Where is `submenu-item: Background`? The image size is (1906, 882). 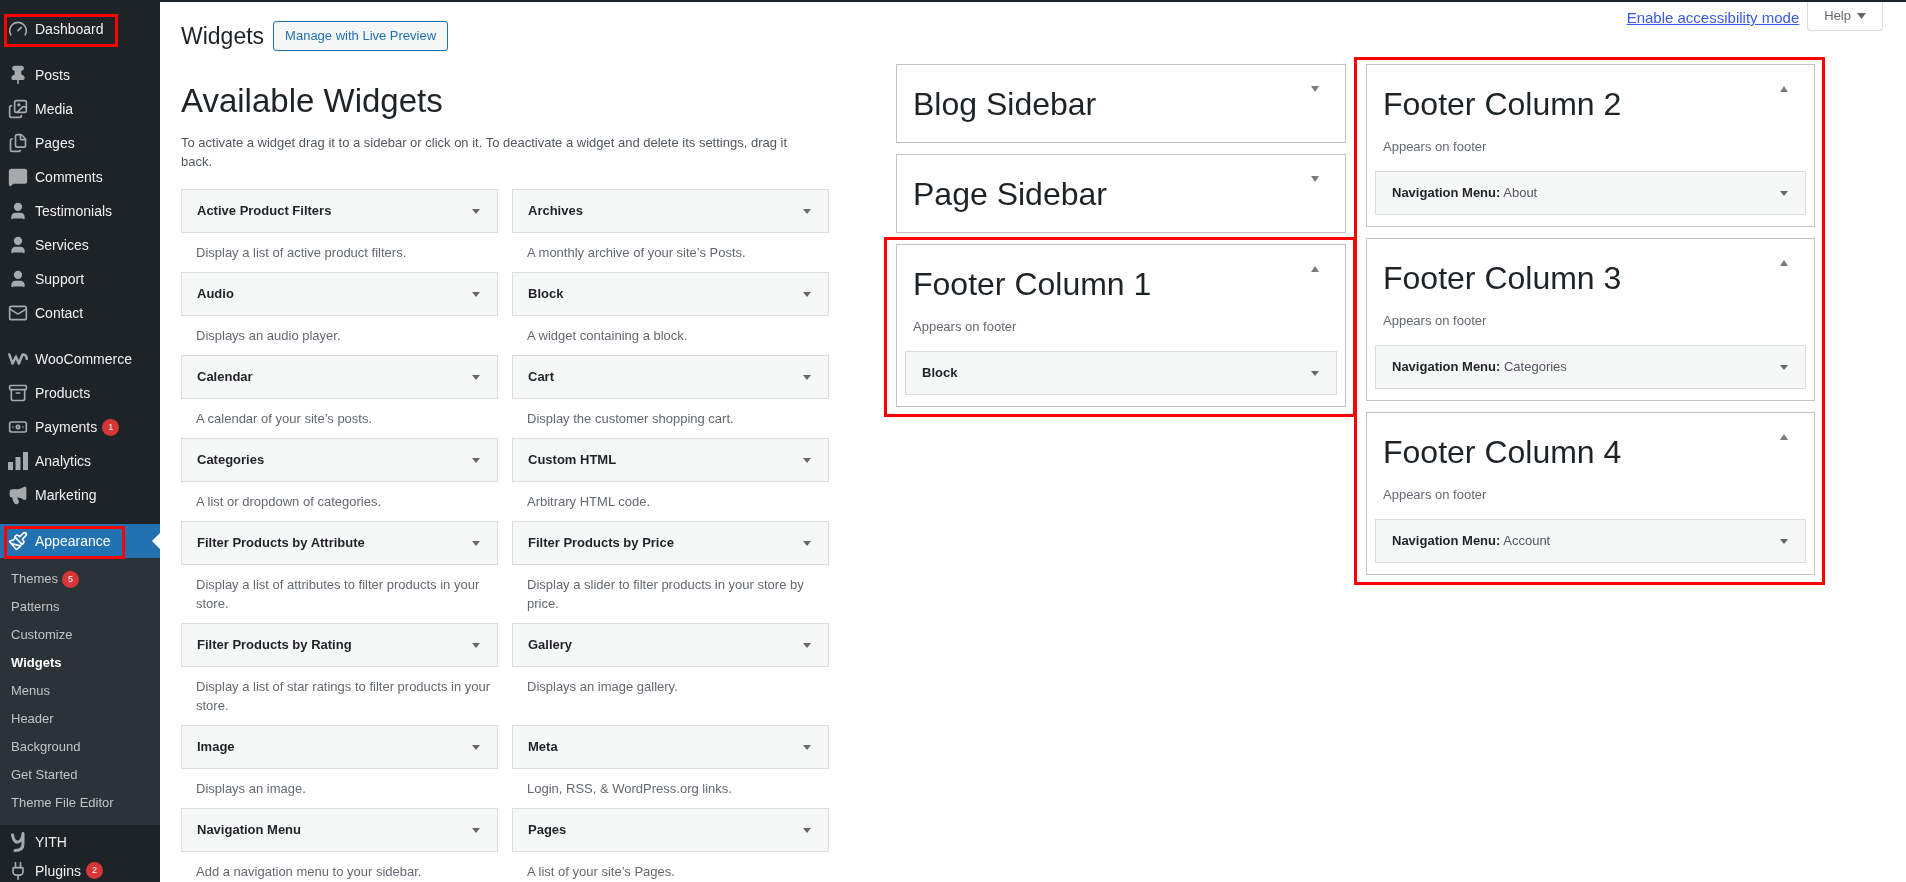 submenu-item: Background is located at coordinates (80, 747).